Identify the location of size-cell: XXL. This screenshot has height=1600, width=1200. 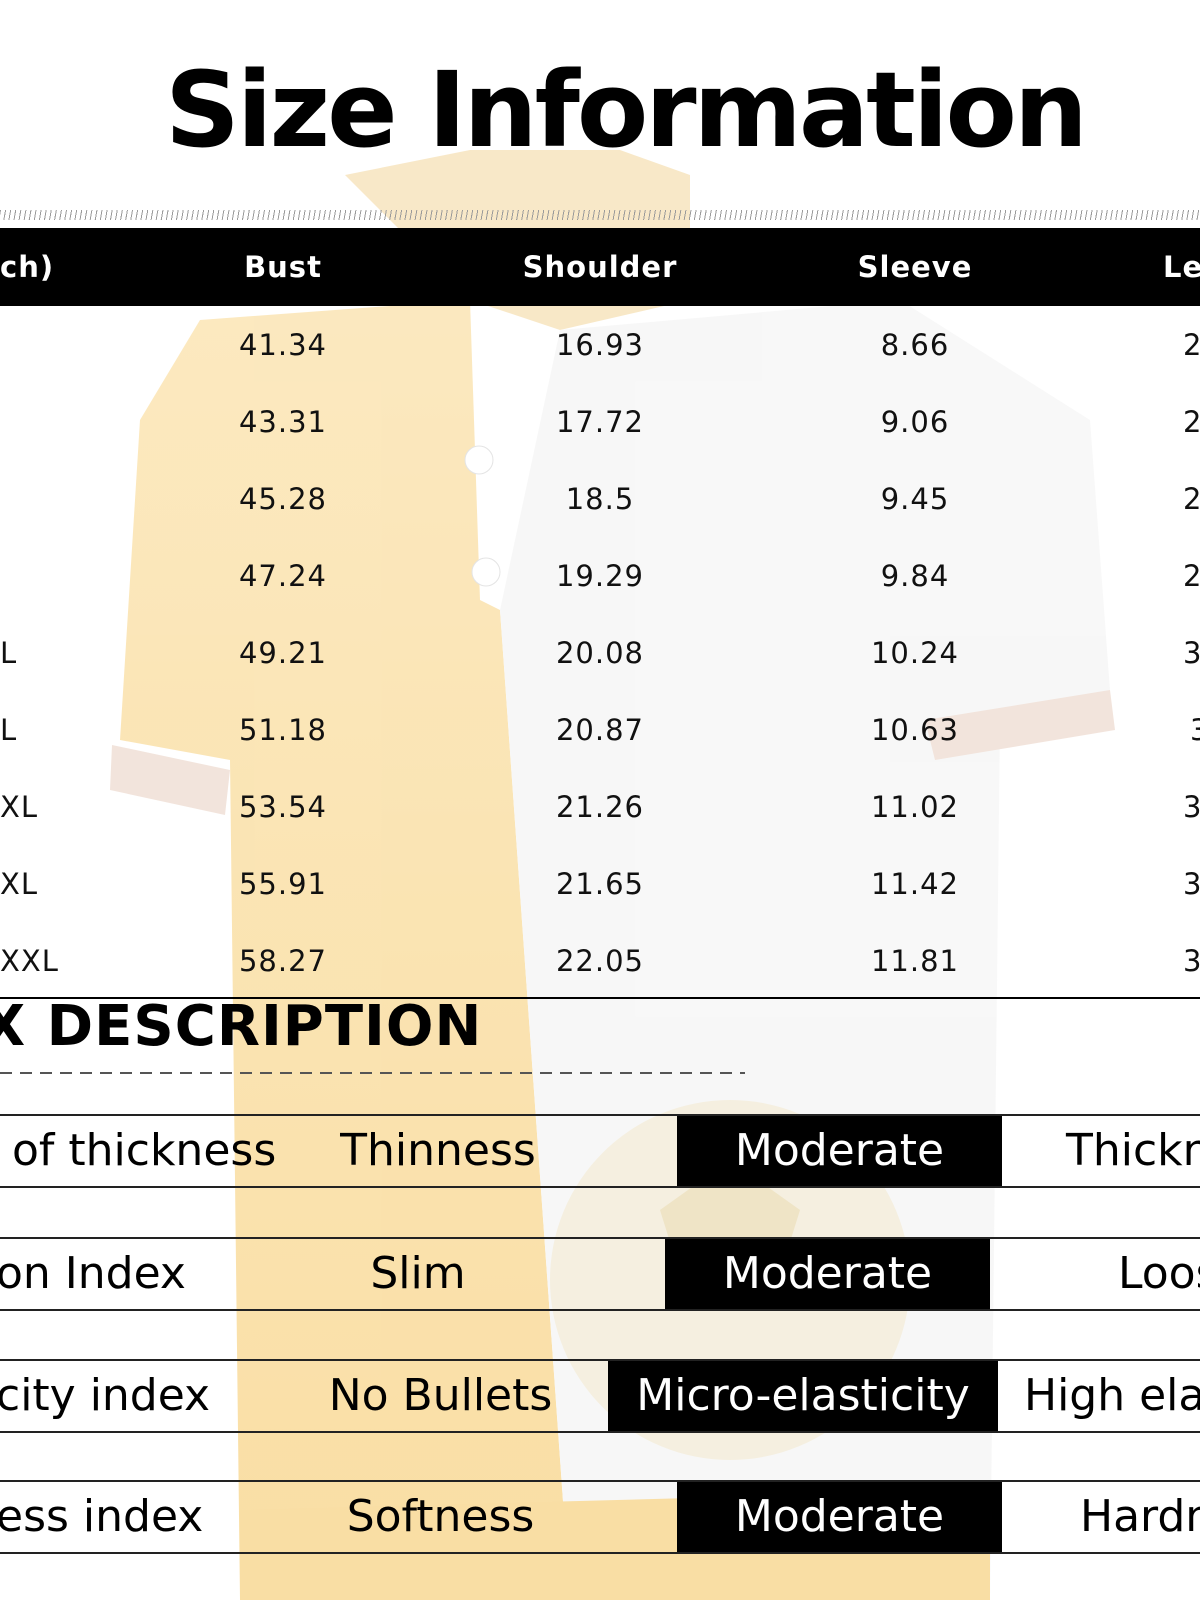
(29, 961).